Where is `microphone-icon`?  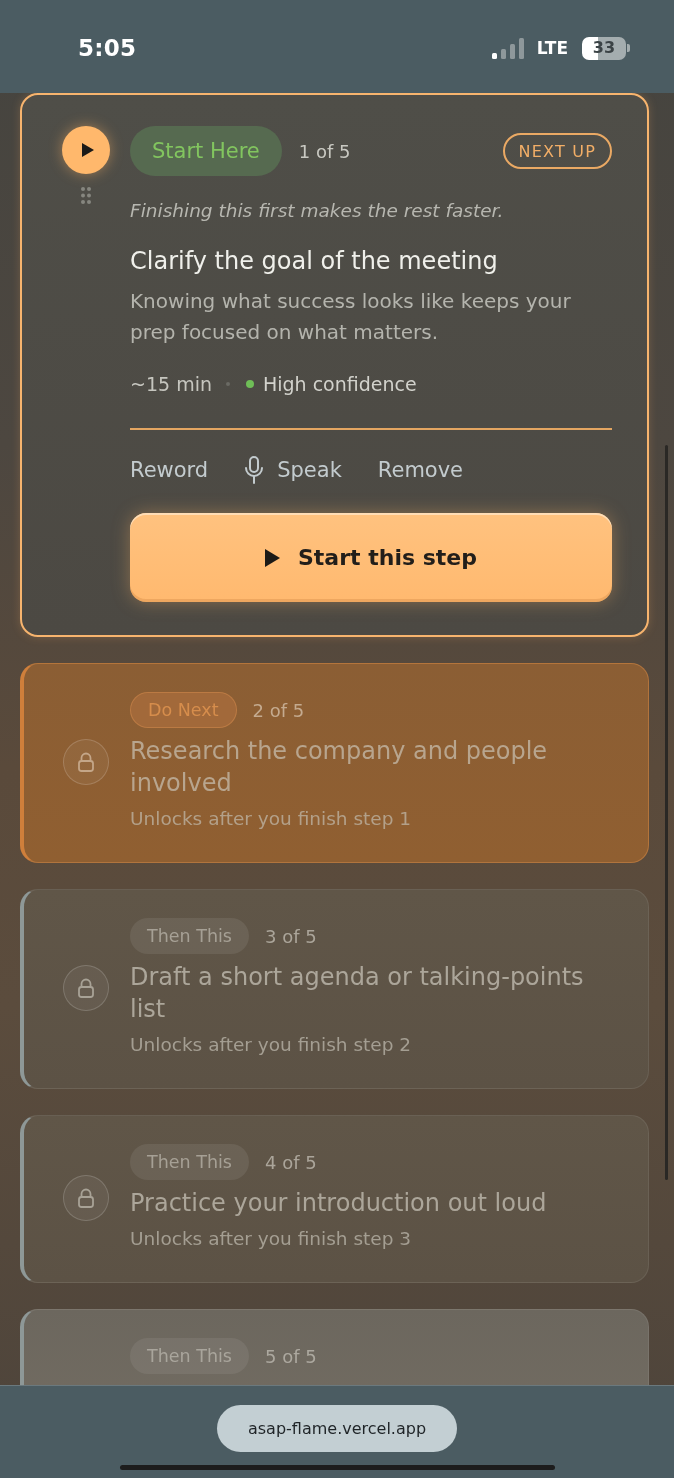 microphone-icon is located at coordinates (254, 470).